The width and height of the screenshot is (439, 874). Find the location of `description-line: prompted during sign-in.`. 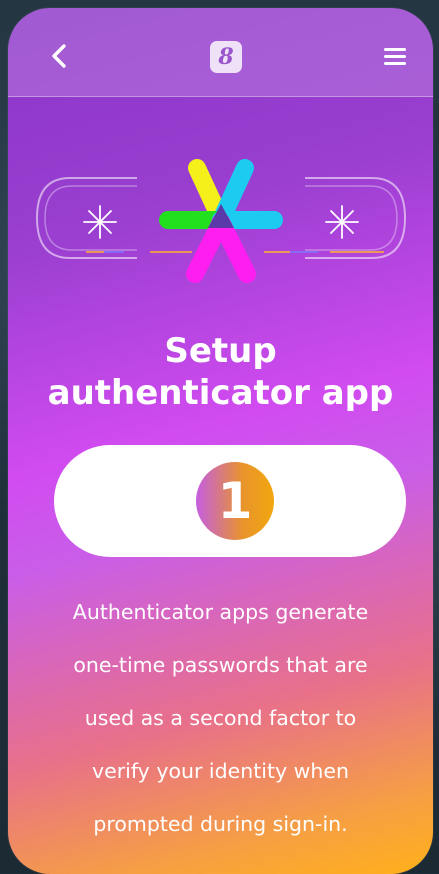

description-line: prompted during sign-in. is located at coordinates (220, 824).